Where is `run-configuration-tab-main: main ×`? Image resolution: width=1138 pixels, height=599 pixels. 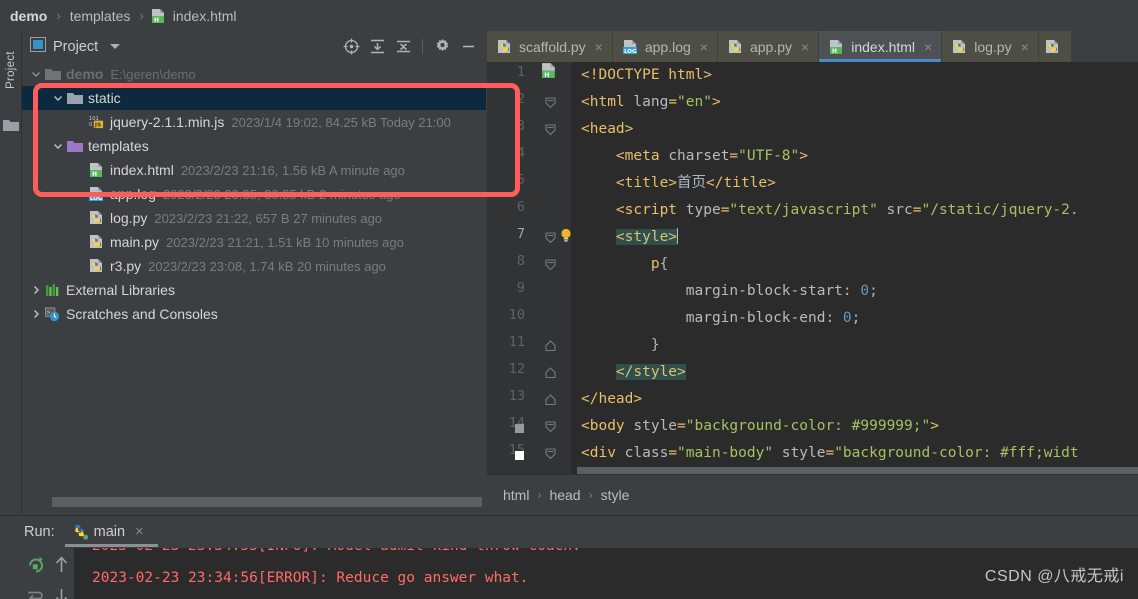
run-configuration-tab-main: main × is located at coordinates (111, 535).